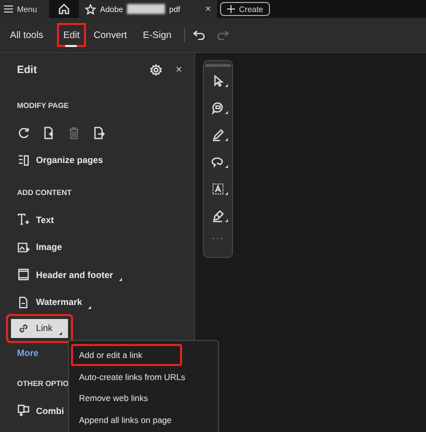  Describe the element at coordinates (8, 9) in the screenshot. I see `menu-icon` at that location.